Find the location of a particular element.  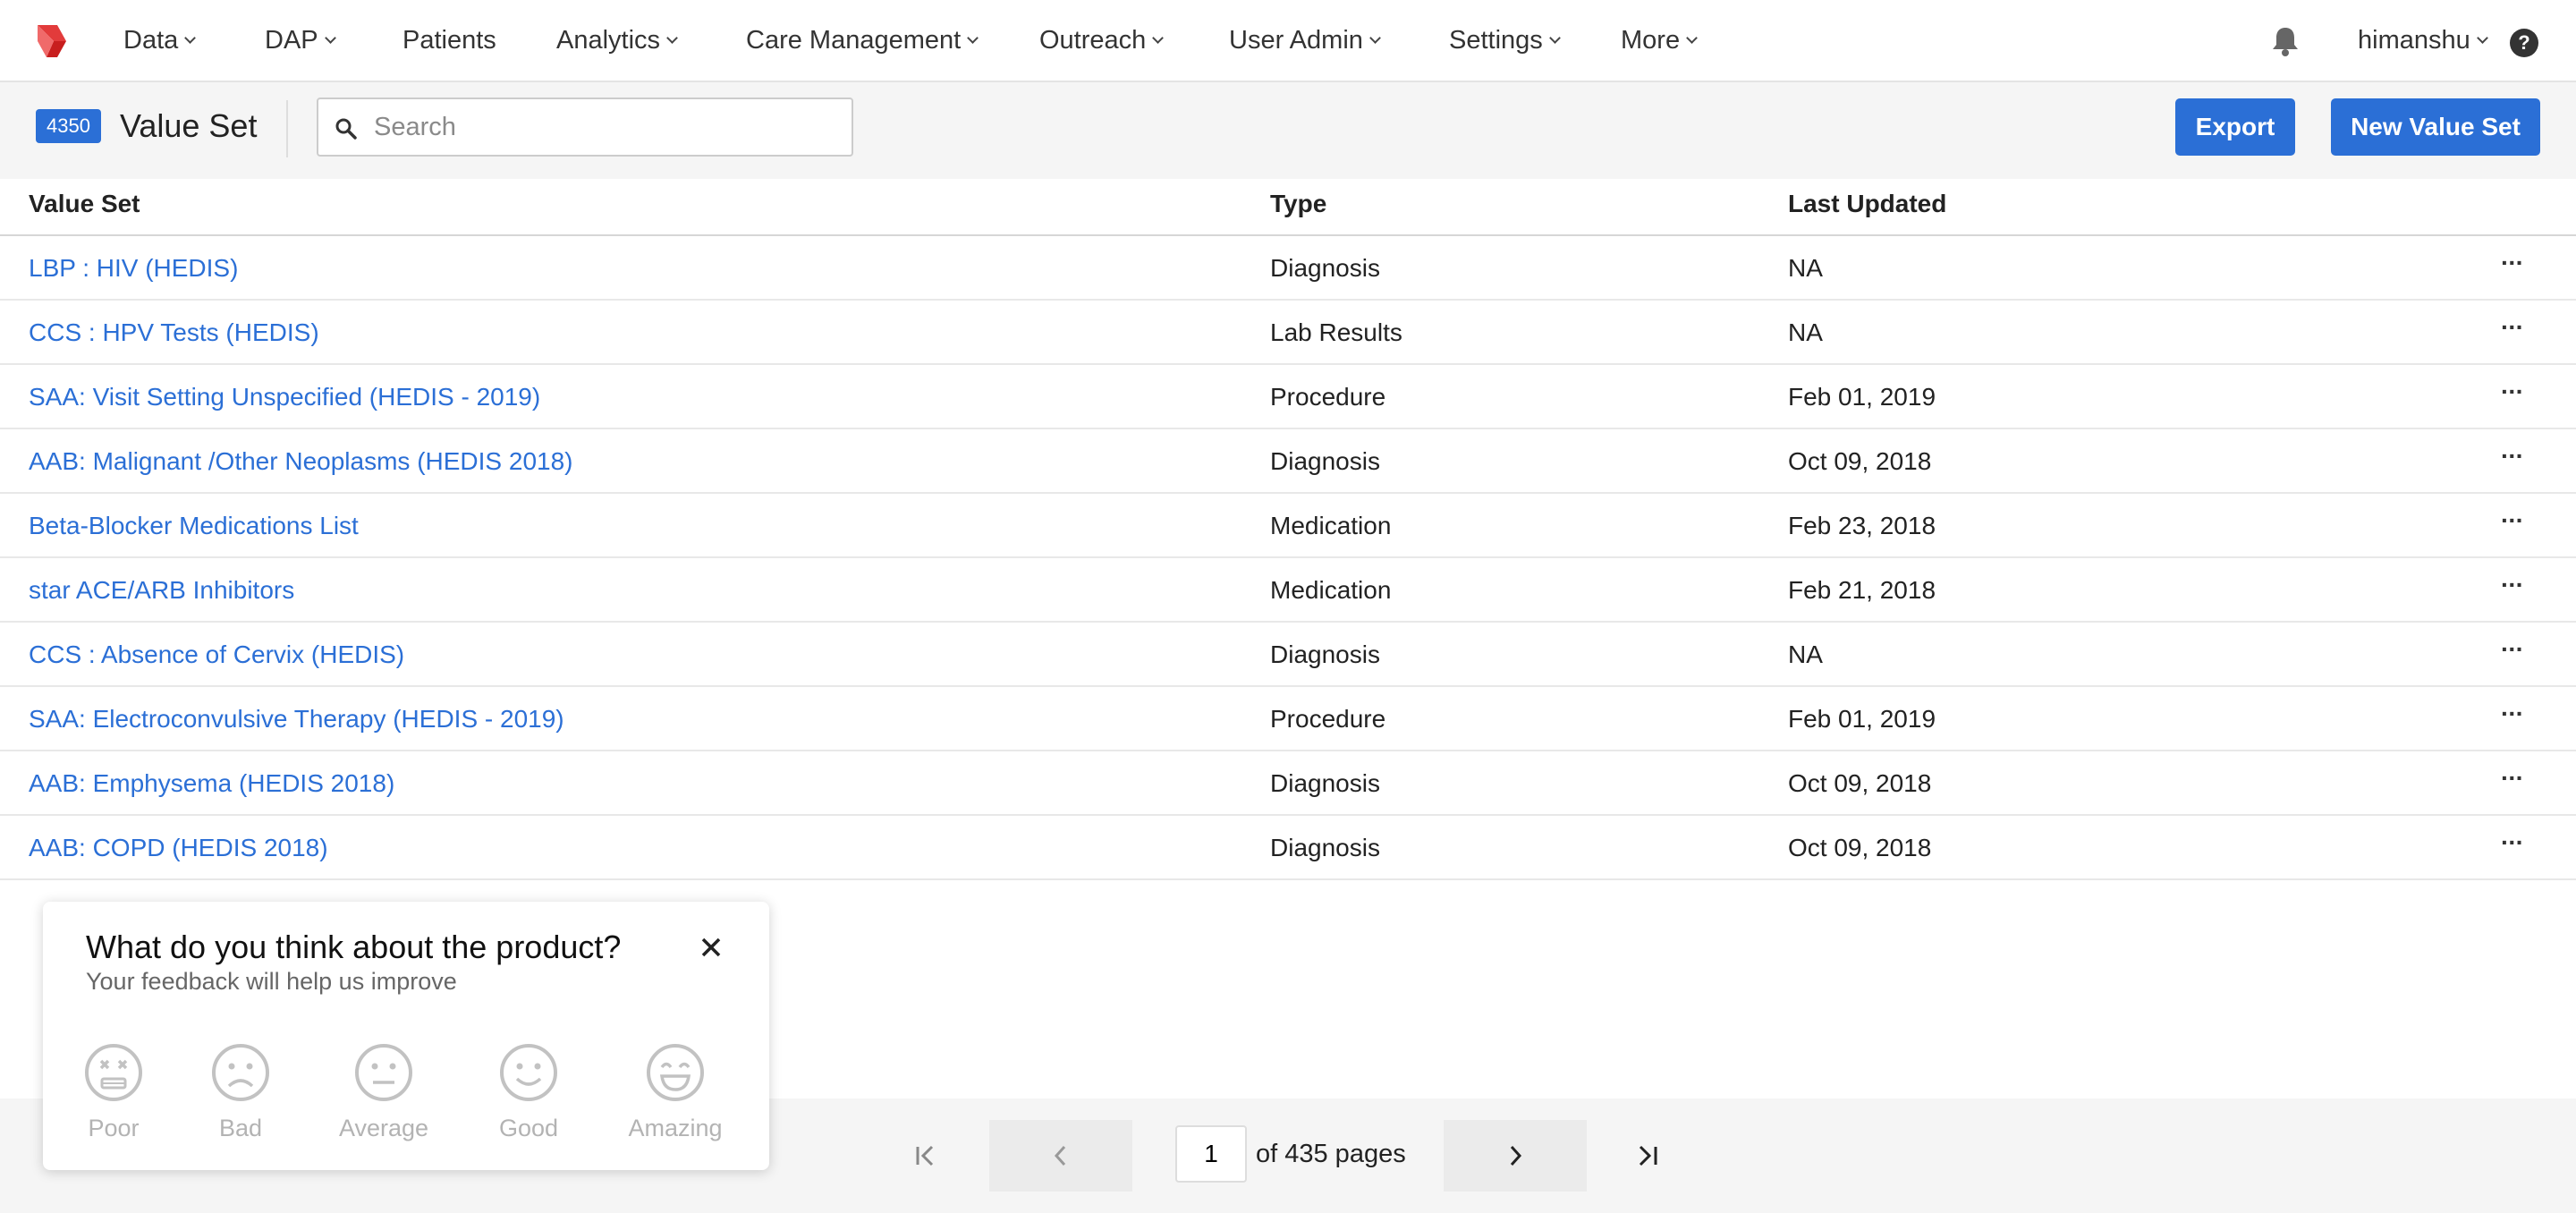

search-input is located at coordinates (606, 127).